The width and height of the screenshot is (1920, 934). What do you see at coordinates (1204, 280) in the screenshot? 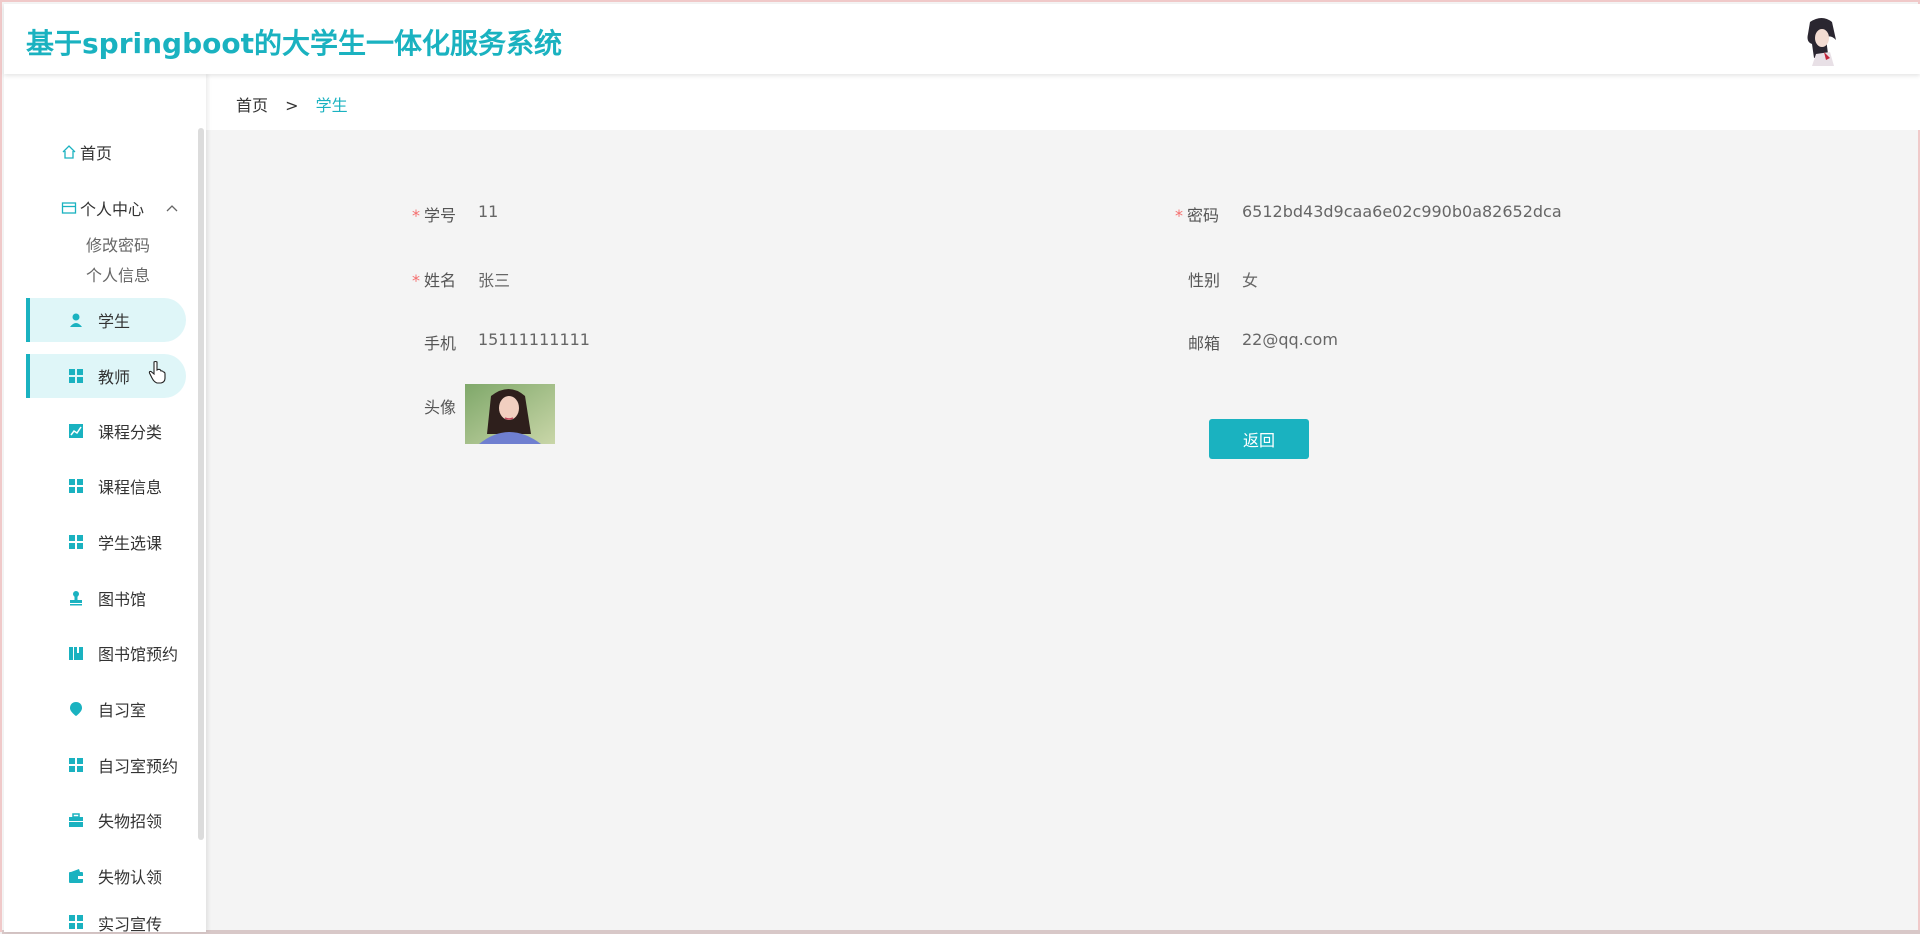
I see `gender-label: 性别` at bounding box center [1204, 280].